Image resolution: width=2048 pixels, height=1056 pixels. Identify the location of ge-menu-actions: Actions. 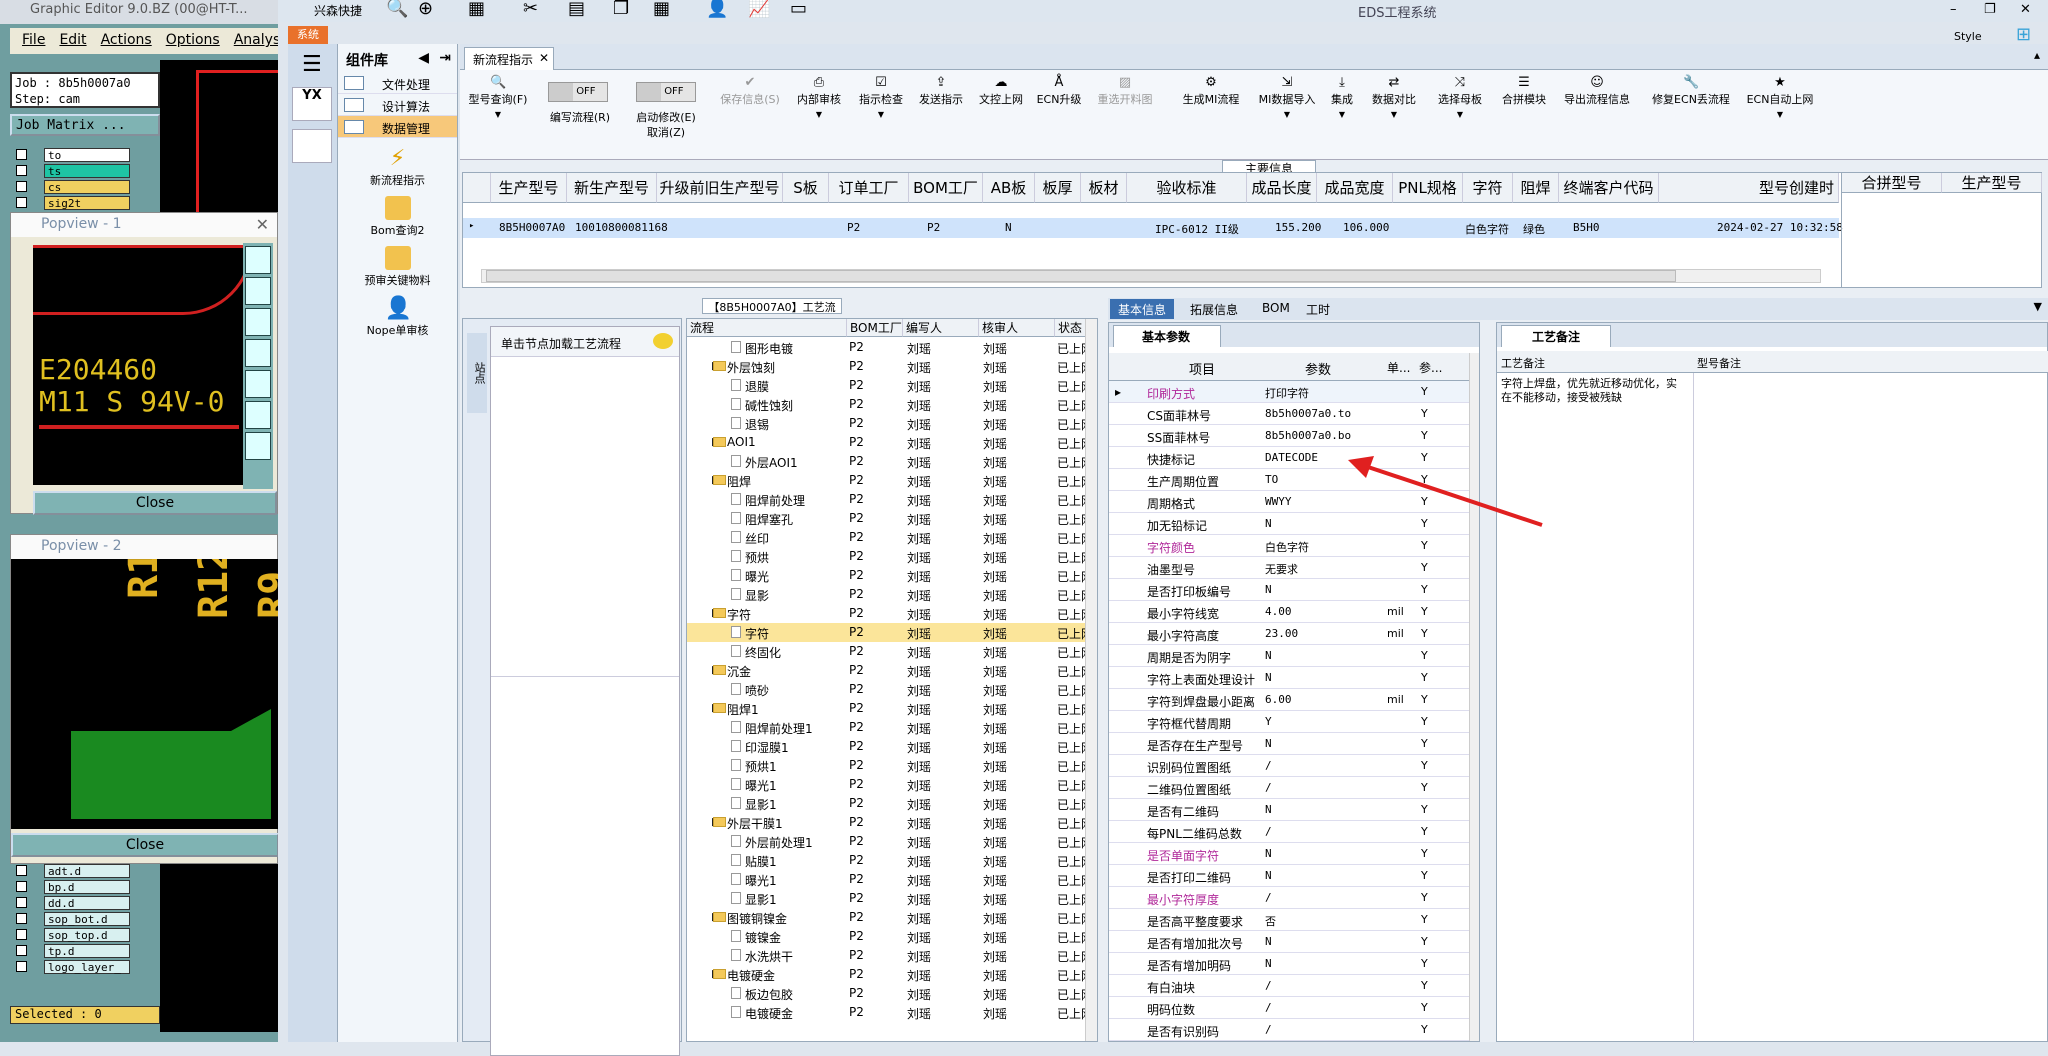
(126, 41).